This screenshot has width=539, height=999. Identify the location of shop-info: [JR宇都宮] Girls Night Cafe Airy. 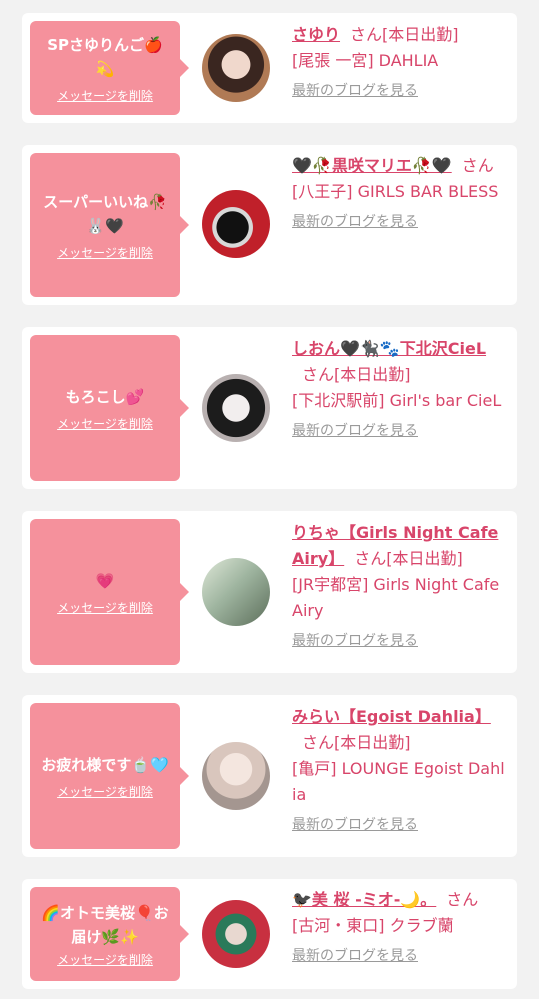
(396, 597).